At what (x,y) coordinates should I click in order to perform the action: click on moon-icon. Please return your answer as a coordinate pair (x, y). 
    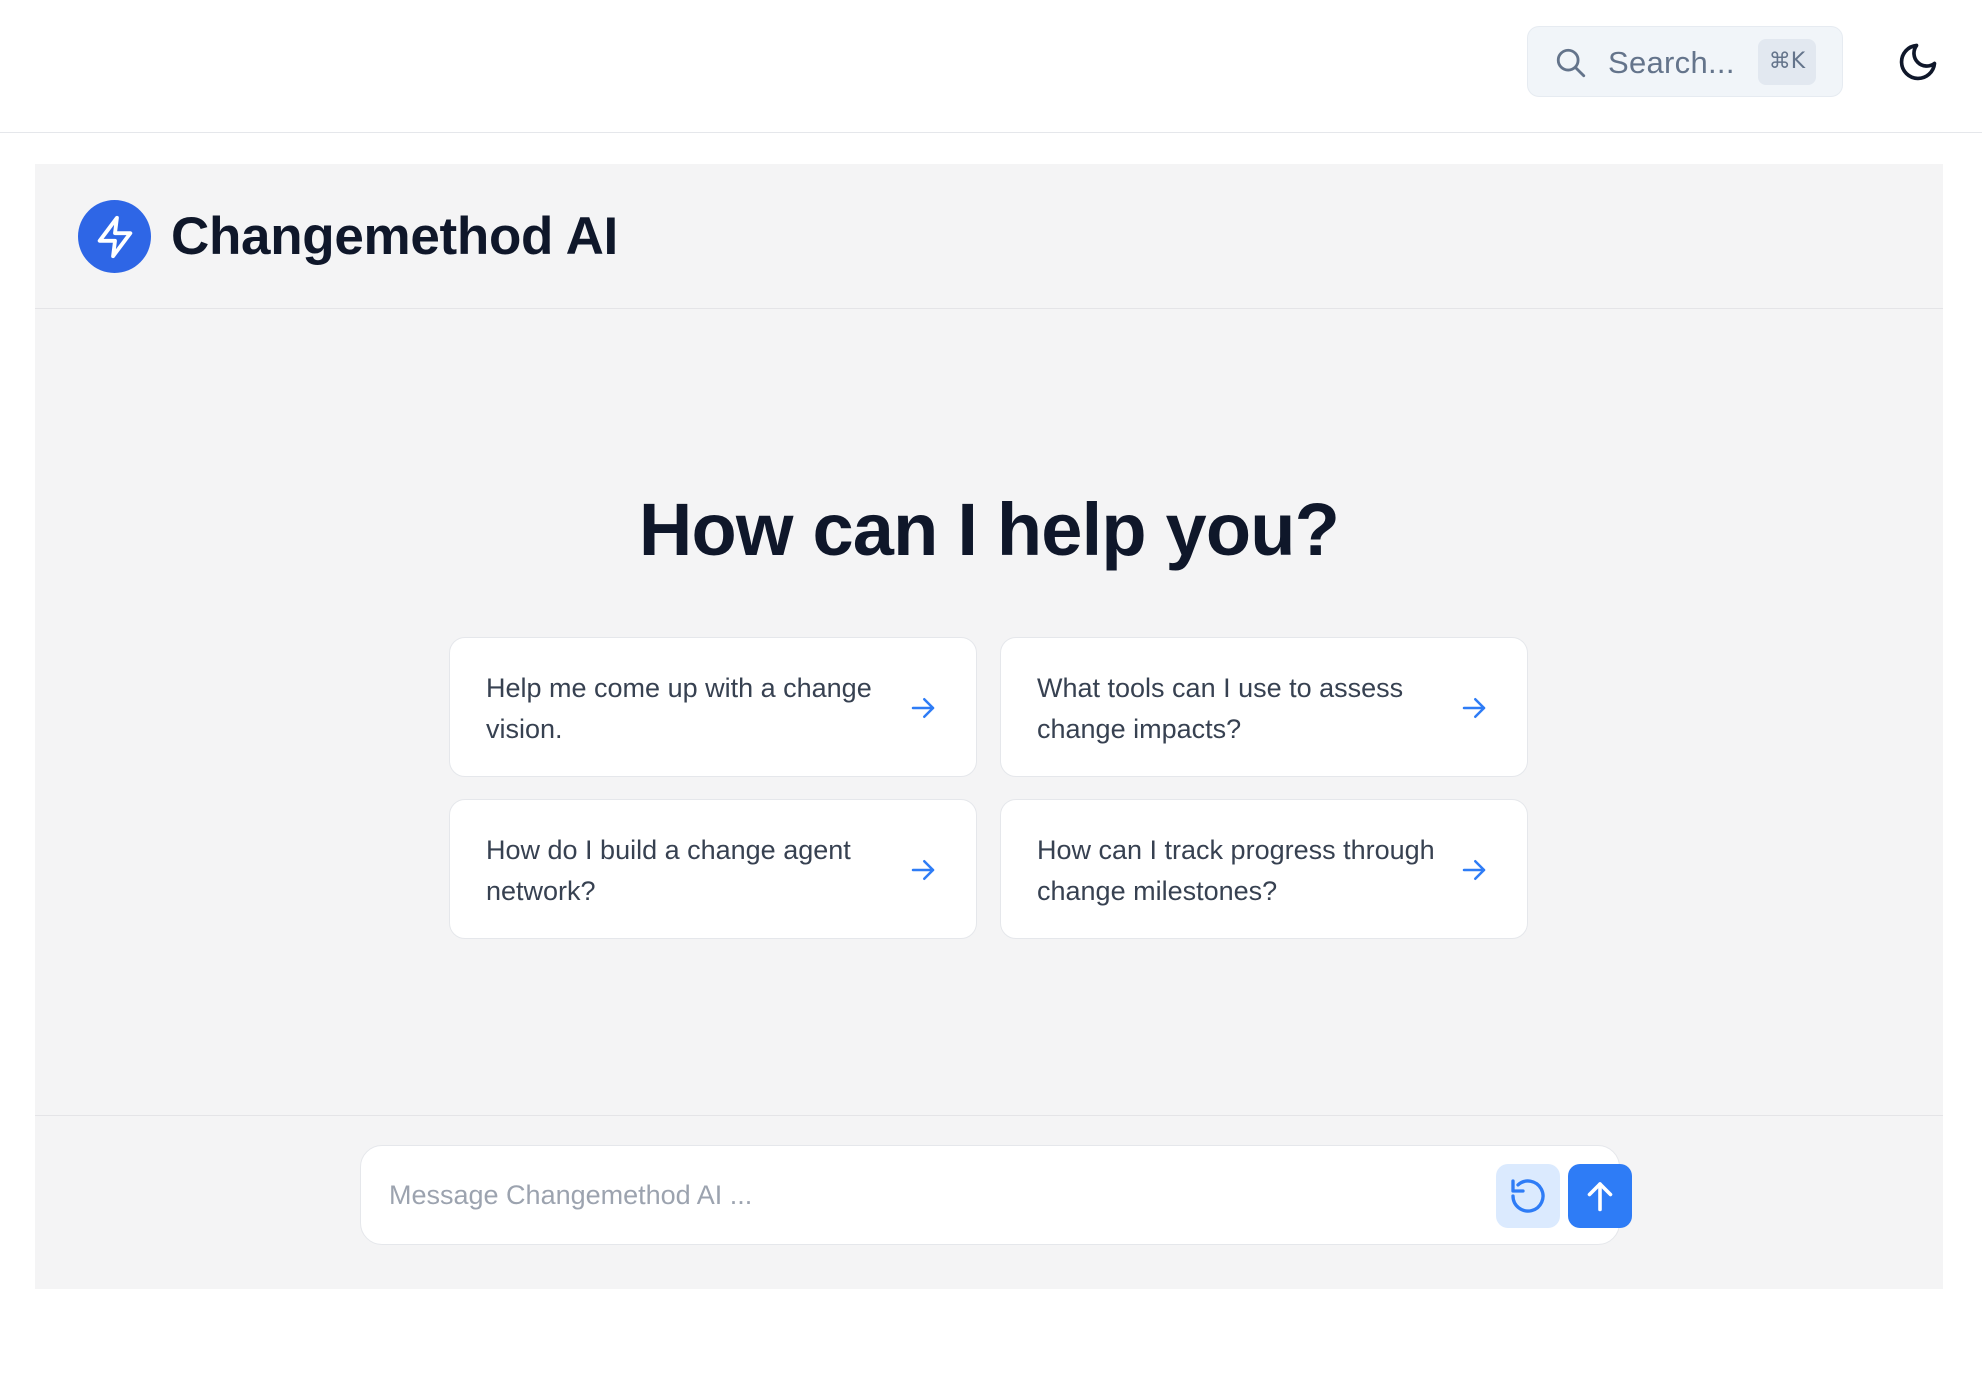
    Looking at the image, I should click on (1918, 62).